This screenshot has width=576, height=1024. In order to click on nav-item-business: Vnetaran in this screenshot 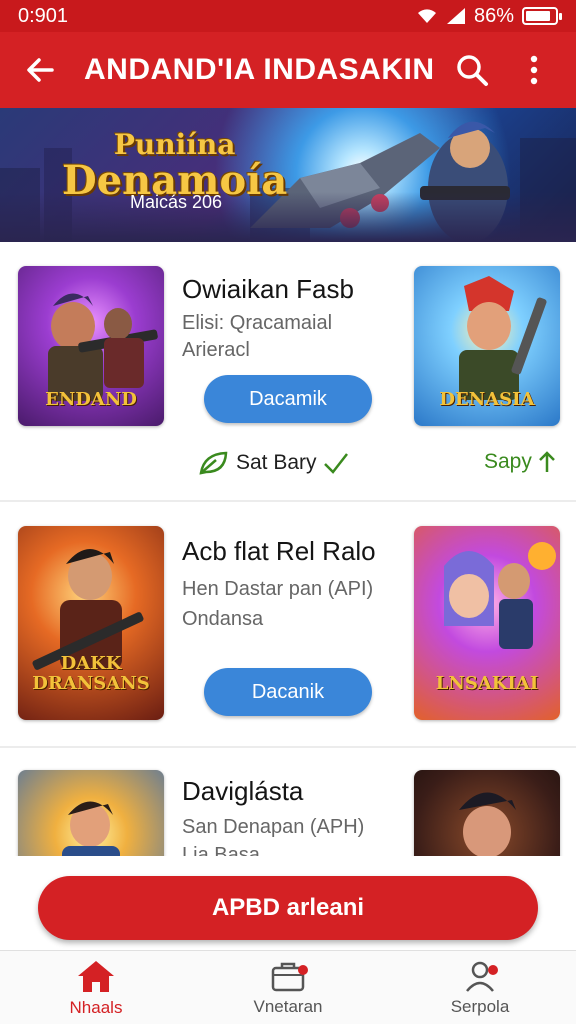, I will do `click(288, 987)`.